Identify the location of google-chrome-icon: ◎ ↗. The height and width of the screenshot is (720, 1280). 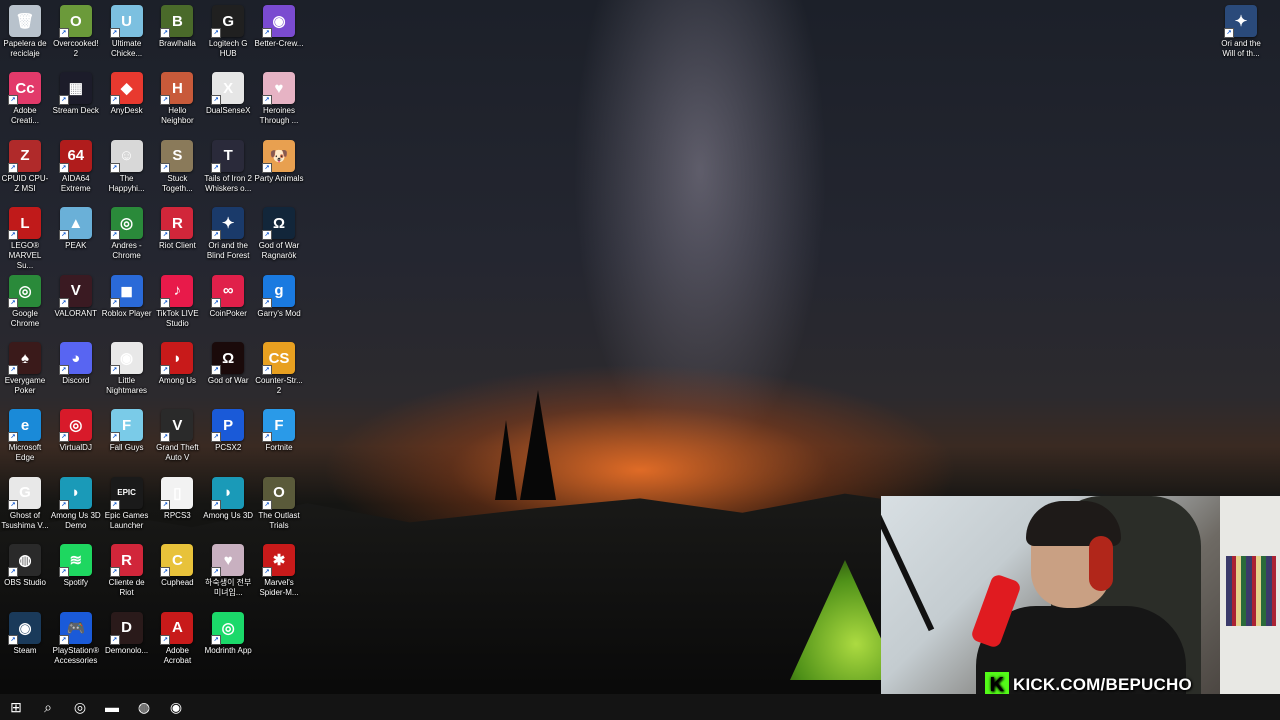
(24, 291).